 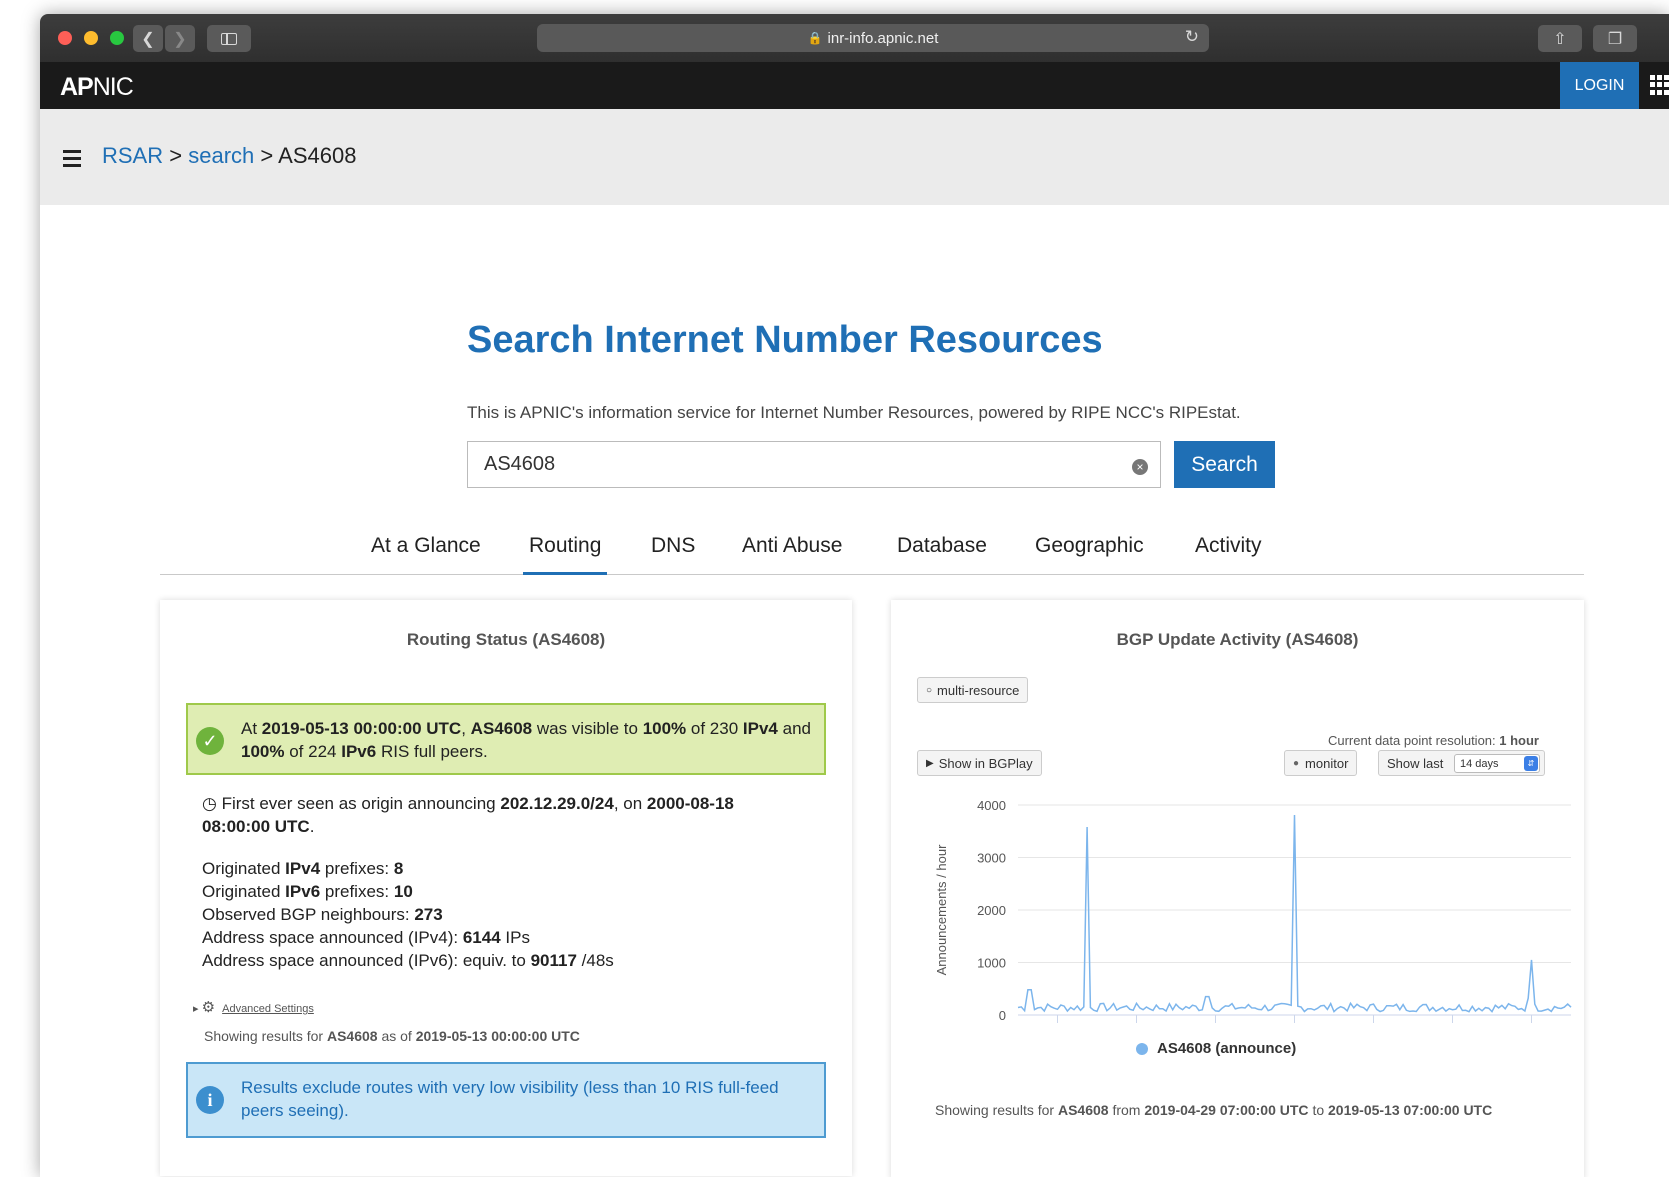 I want to click on url-text: inr-info.apnic.net, so click(x=883, y=38).